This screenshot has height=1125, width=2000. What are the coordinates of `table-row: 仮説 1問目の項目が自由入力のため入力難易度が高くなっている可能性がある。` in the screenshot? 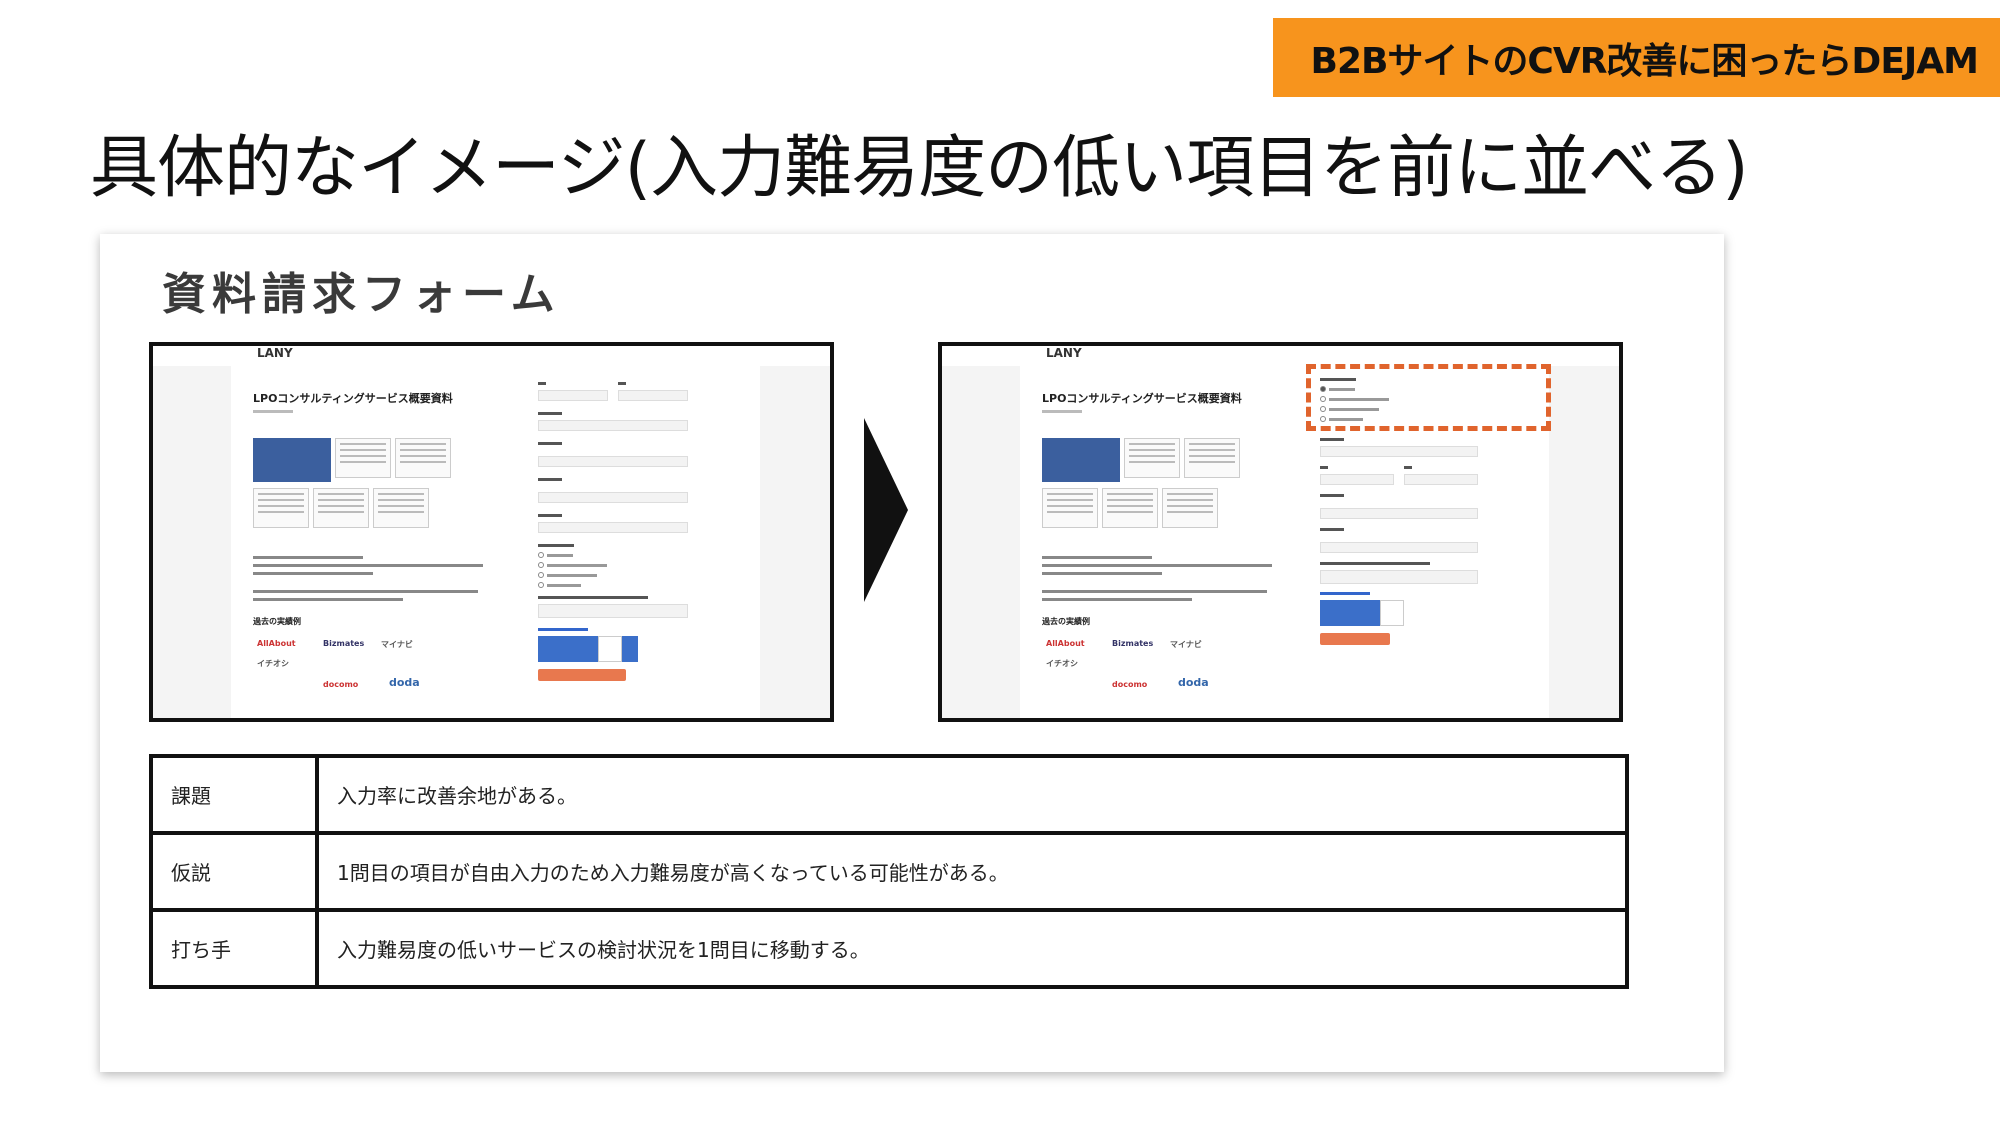 It's located at (889, 871).